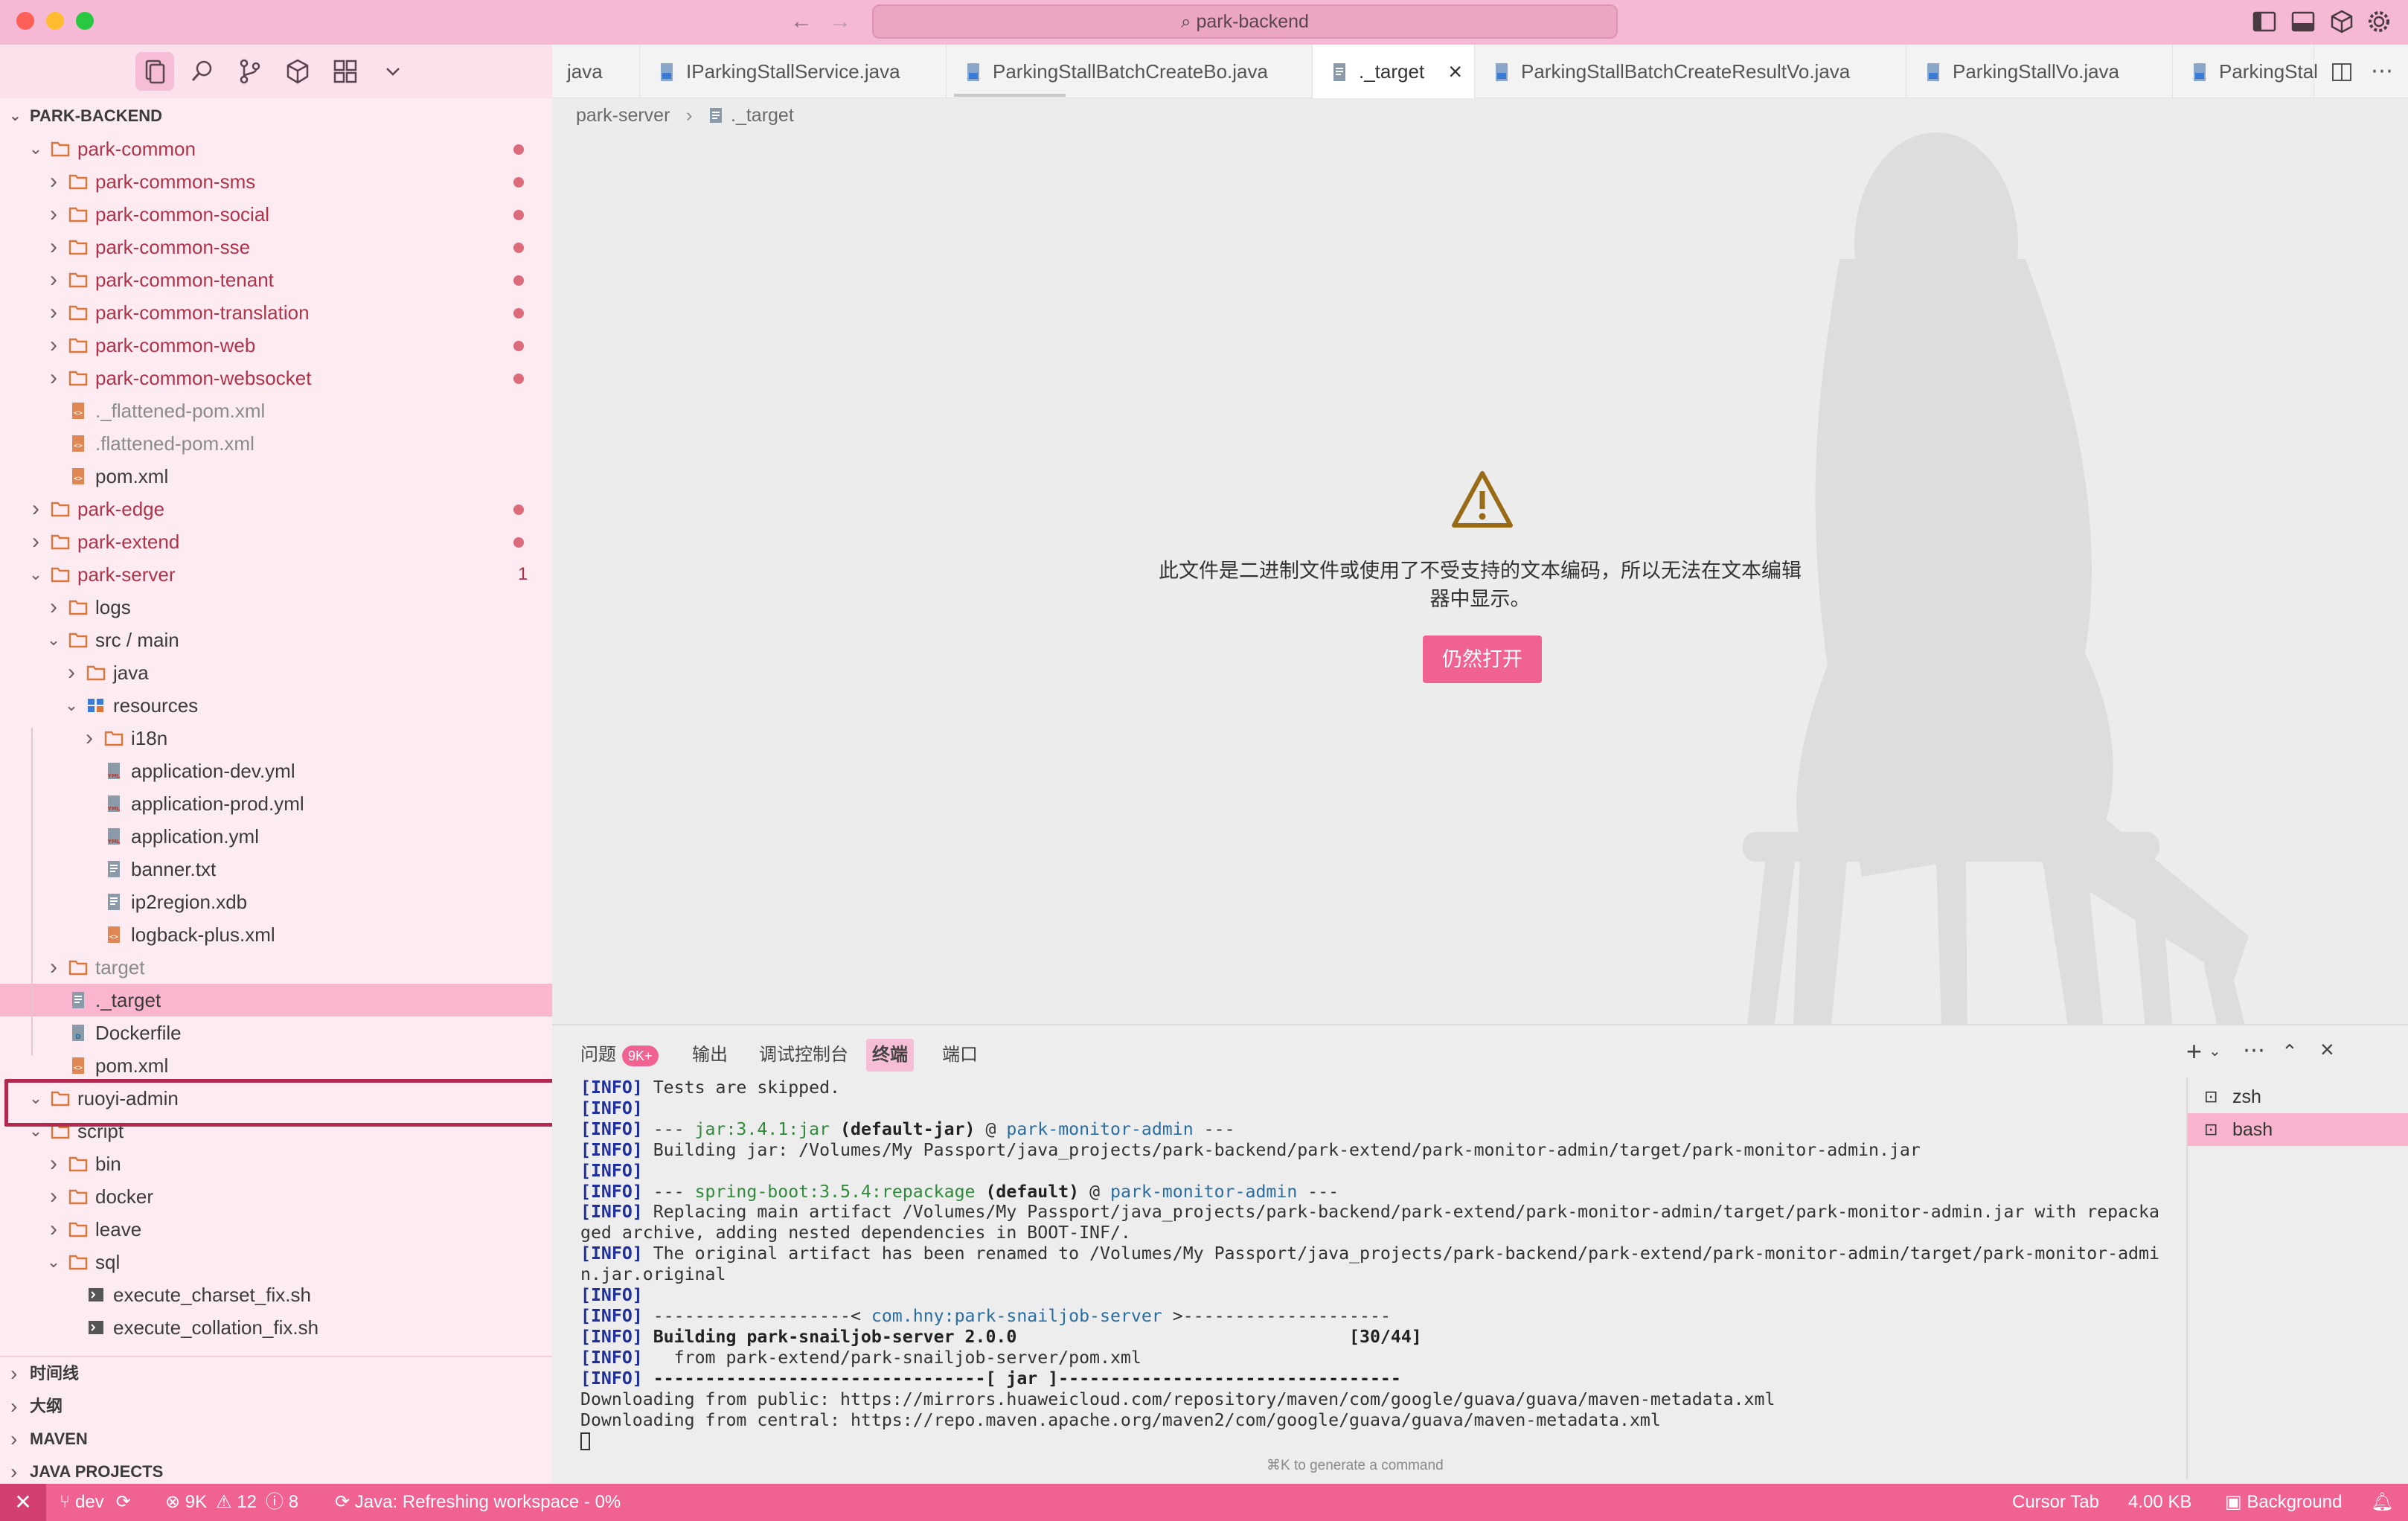  Describe the element at coordinates (276, 541) in the screenshot. I see `tree-folder: › park-extend` at that location.